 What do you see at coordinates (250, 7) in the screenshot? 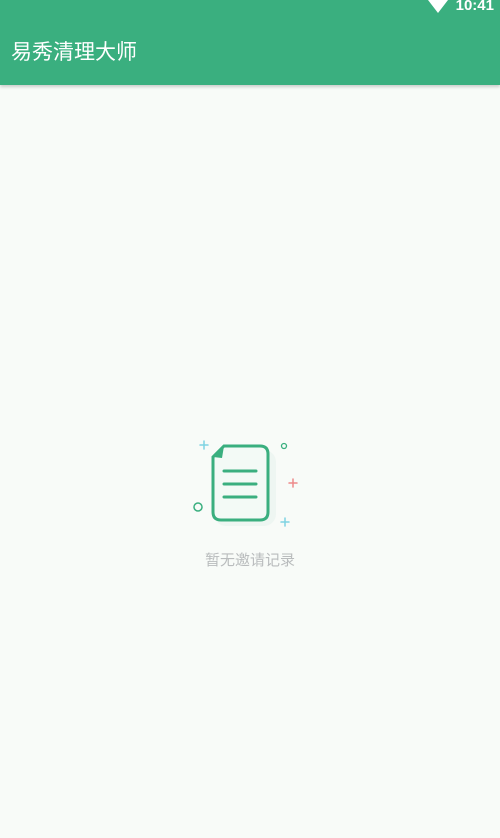
I see `status-bar: 10:41` at bounding box center [250, 7].